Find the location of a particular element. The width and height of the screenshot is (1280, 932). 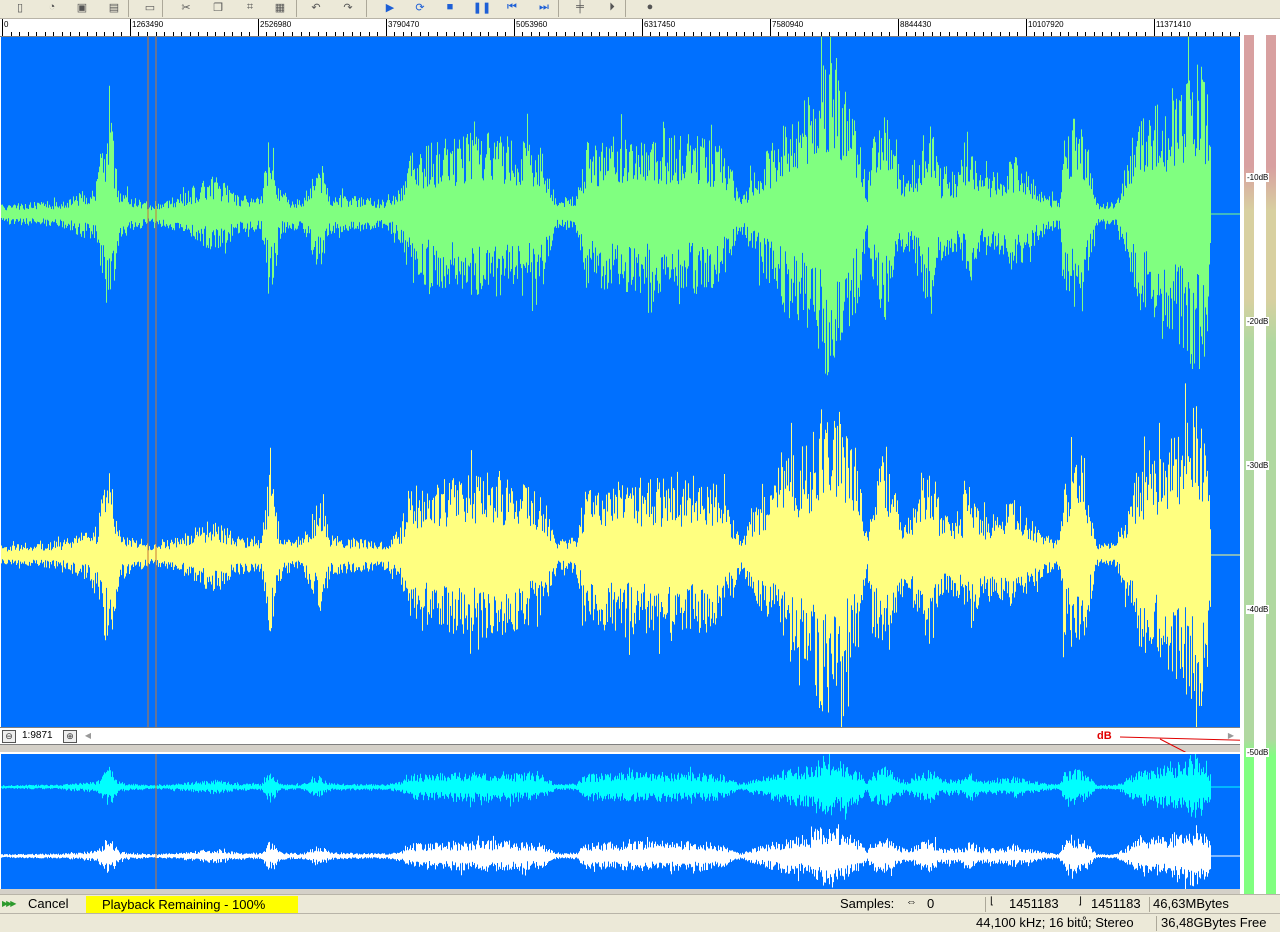

save-all-icon: ▤ is located at coordinates (114, 7).